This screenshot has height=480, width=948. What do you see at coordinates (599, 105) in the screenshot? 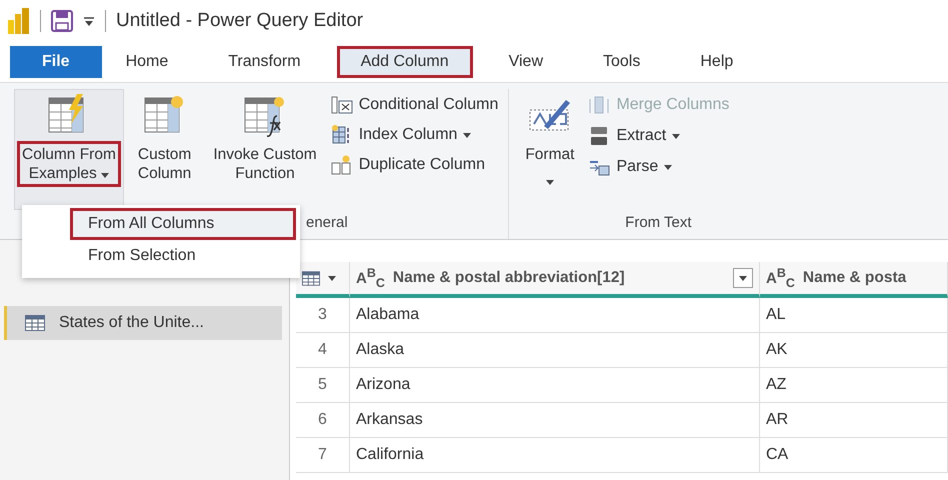
I see `merge-columns-icon` at bounding box center [599, 105].